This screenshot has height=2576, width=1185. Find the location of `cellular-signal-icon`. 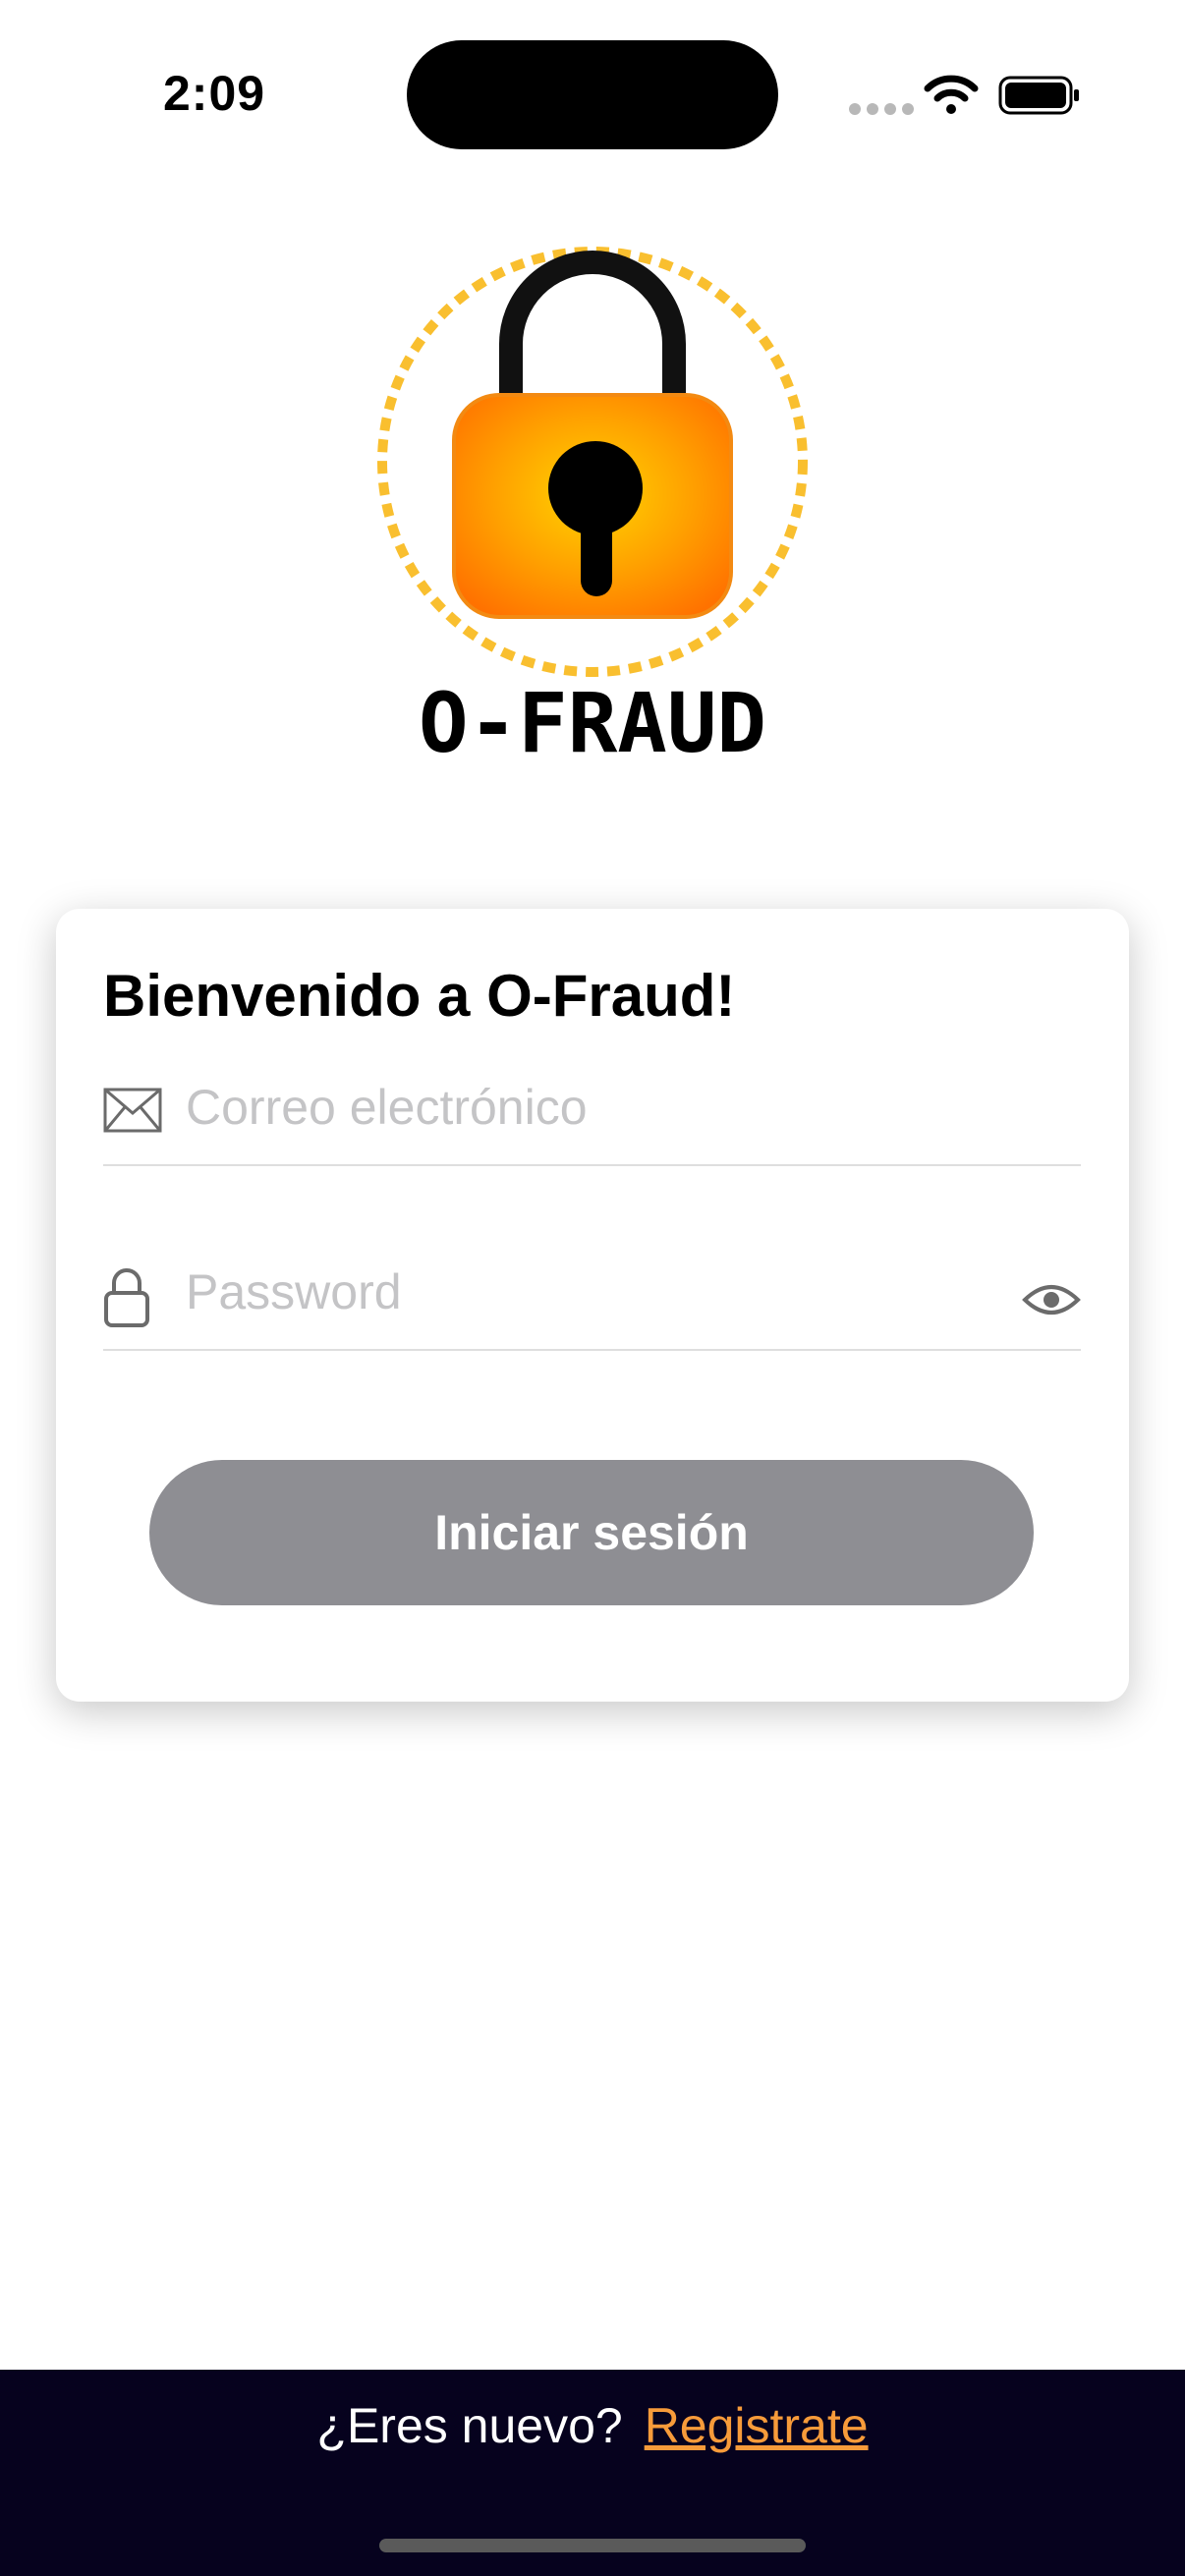

cellular-signal-icon is located at coordinates (881, 109).